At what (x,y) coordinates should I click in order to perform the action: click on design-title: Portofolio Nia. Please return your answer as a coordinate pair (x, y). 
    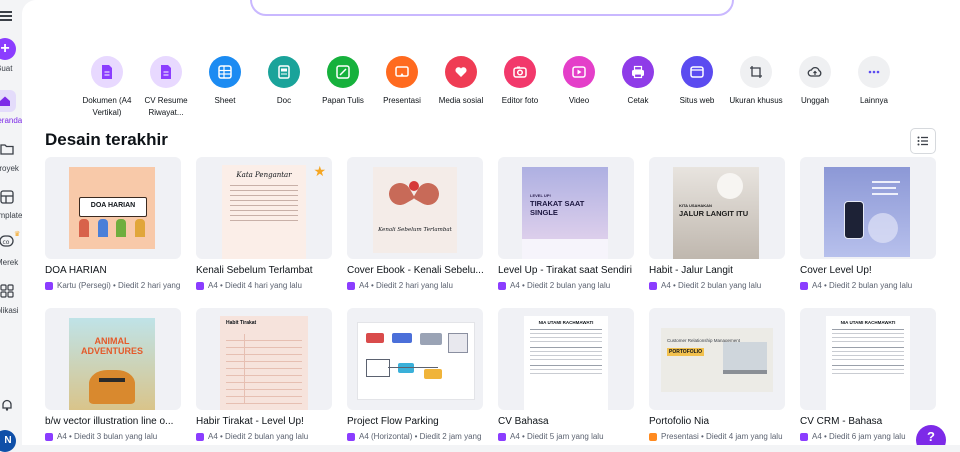
    Looking at the image, I should click on (679, 421).